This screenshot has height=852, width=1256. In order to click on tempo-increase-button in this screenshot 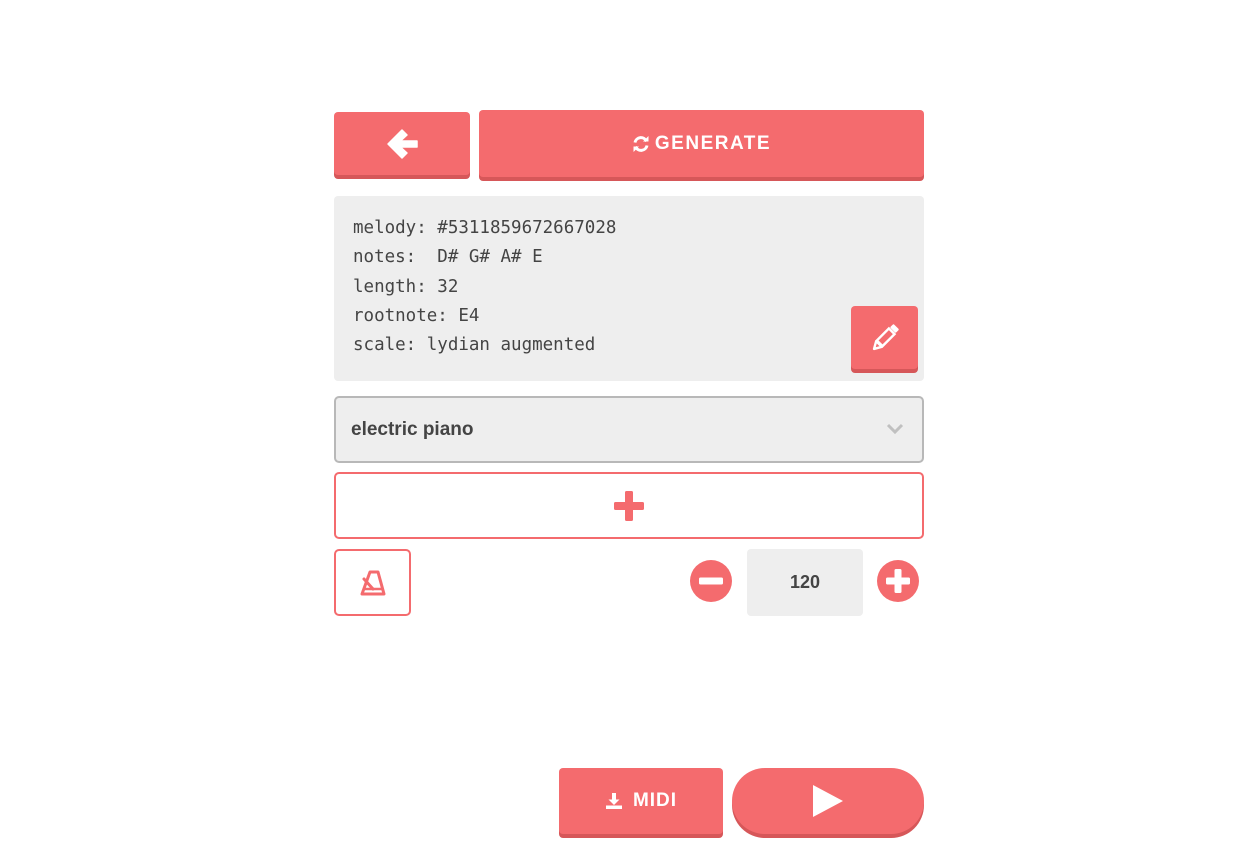, I will do `click(898, 581)`.